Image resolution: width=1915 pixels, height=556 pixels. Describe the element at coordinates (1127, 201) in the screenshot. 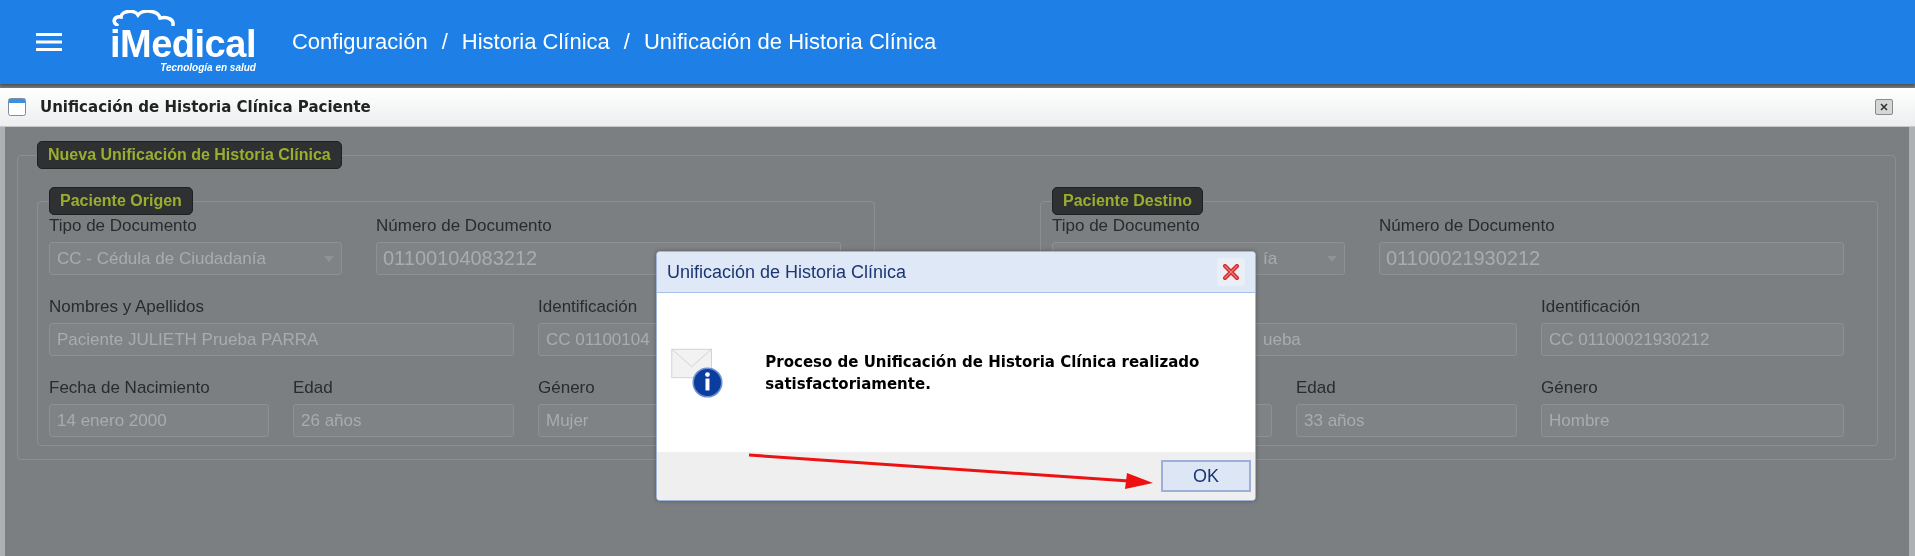

I see `section-legend: Paciente Destino` at that location.